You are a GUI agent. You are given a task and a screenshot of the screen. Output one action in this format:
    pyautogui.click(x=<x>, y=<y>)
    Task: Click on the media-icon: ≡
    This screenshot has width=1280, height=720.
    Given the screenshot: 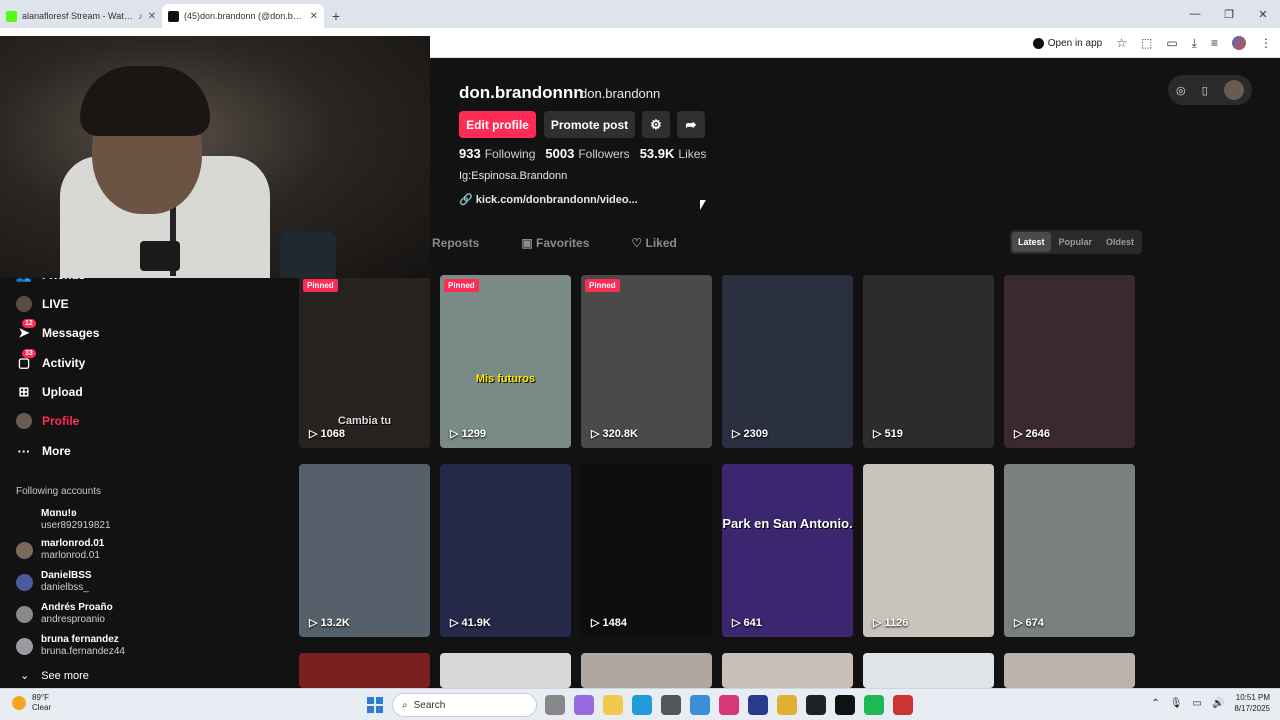 What is the action you would take?
    pyautogui.click(x=1214, y=43)
    